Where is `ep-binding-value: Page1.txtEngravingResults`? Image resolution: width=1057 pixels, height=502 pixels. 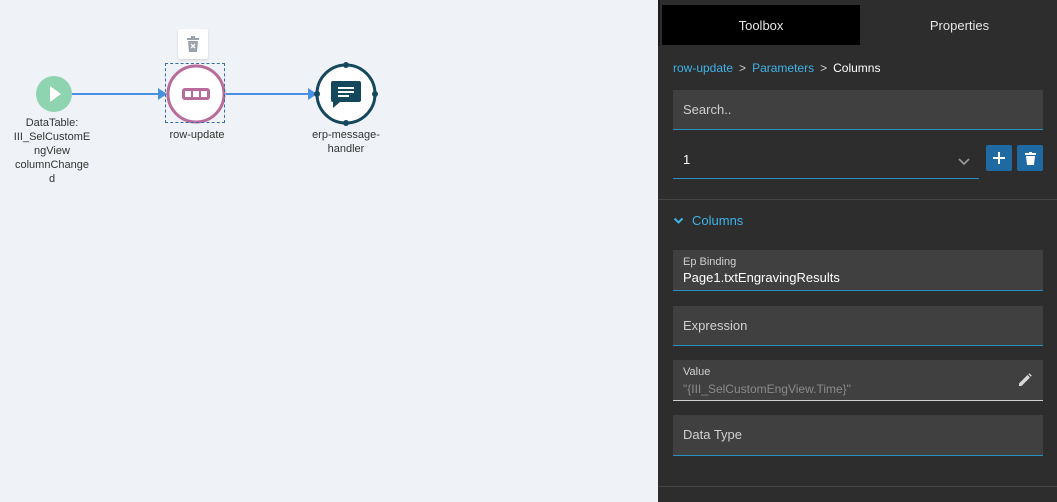 ep-binding-value: Page1.txtEngravingResults is located at coordinates (761, 277).